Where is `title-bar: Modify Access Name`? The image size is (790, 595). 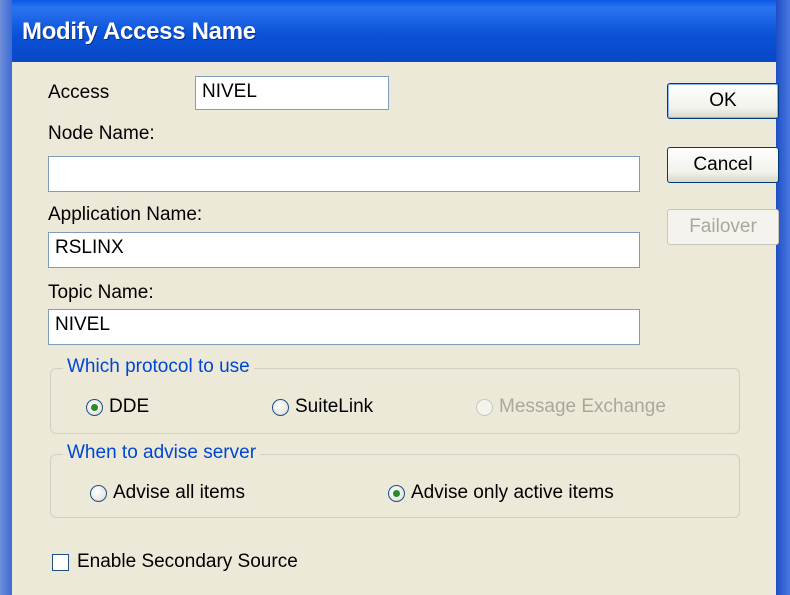
title-bar: Modify Access Name is located at coordinates (394, 31).